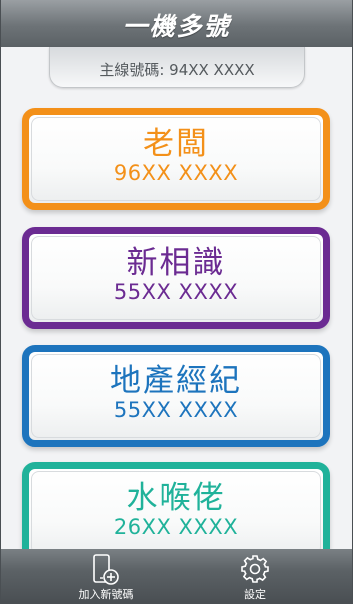 The image size is (353, 604). I want to click on line-card-boss: 老闆 96XX XXXX, so click(176, 159).